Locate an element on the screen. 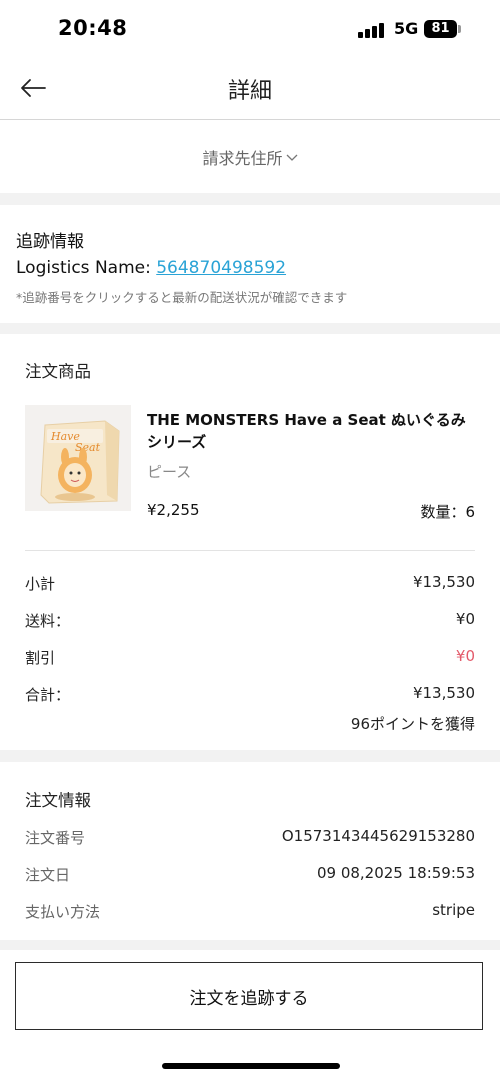 The width and height of the screenshot is (500, 1080). nav-bar: 詳細 is located at coordinates (250, 91).